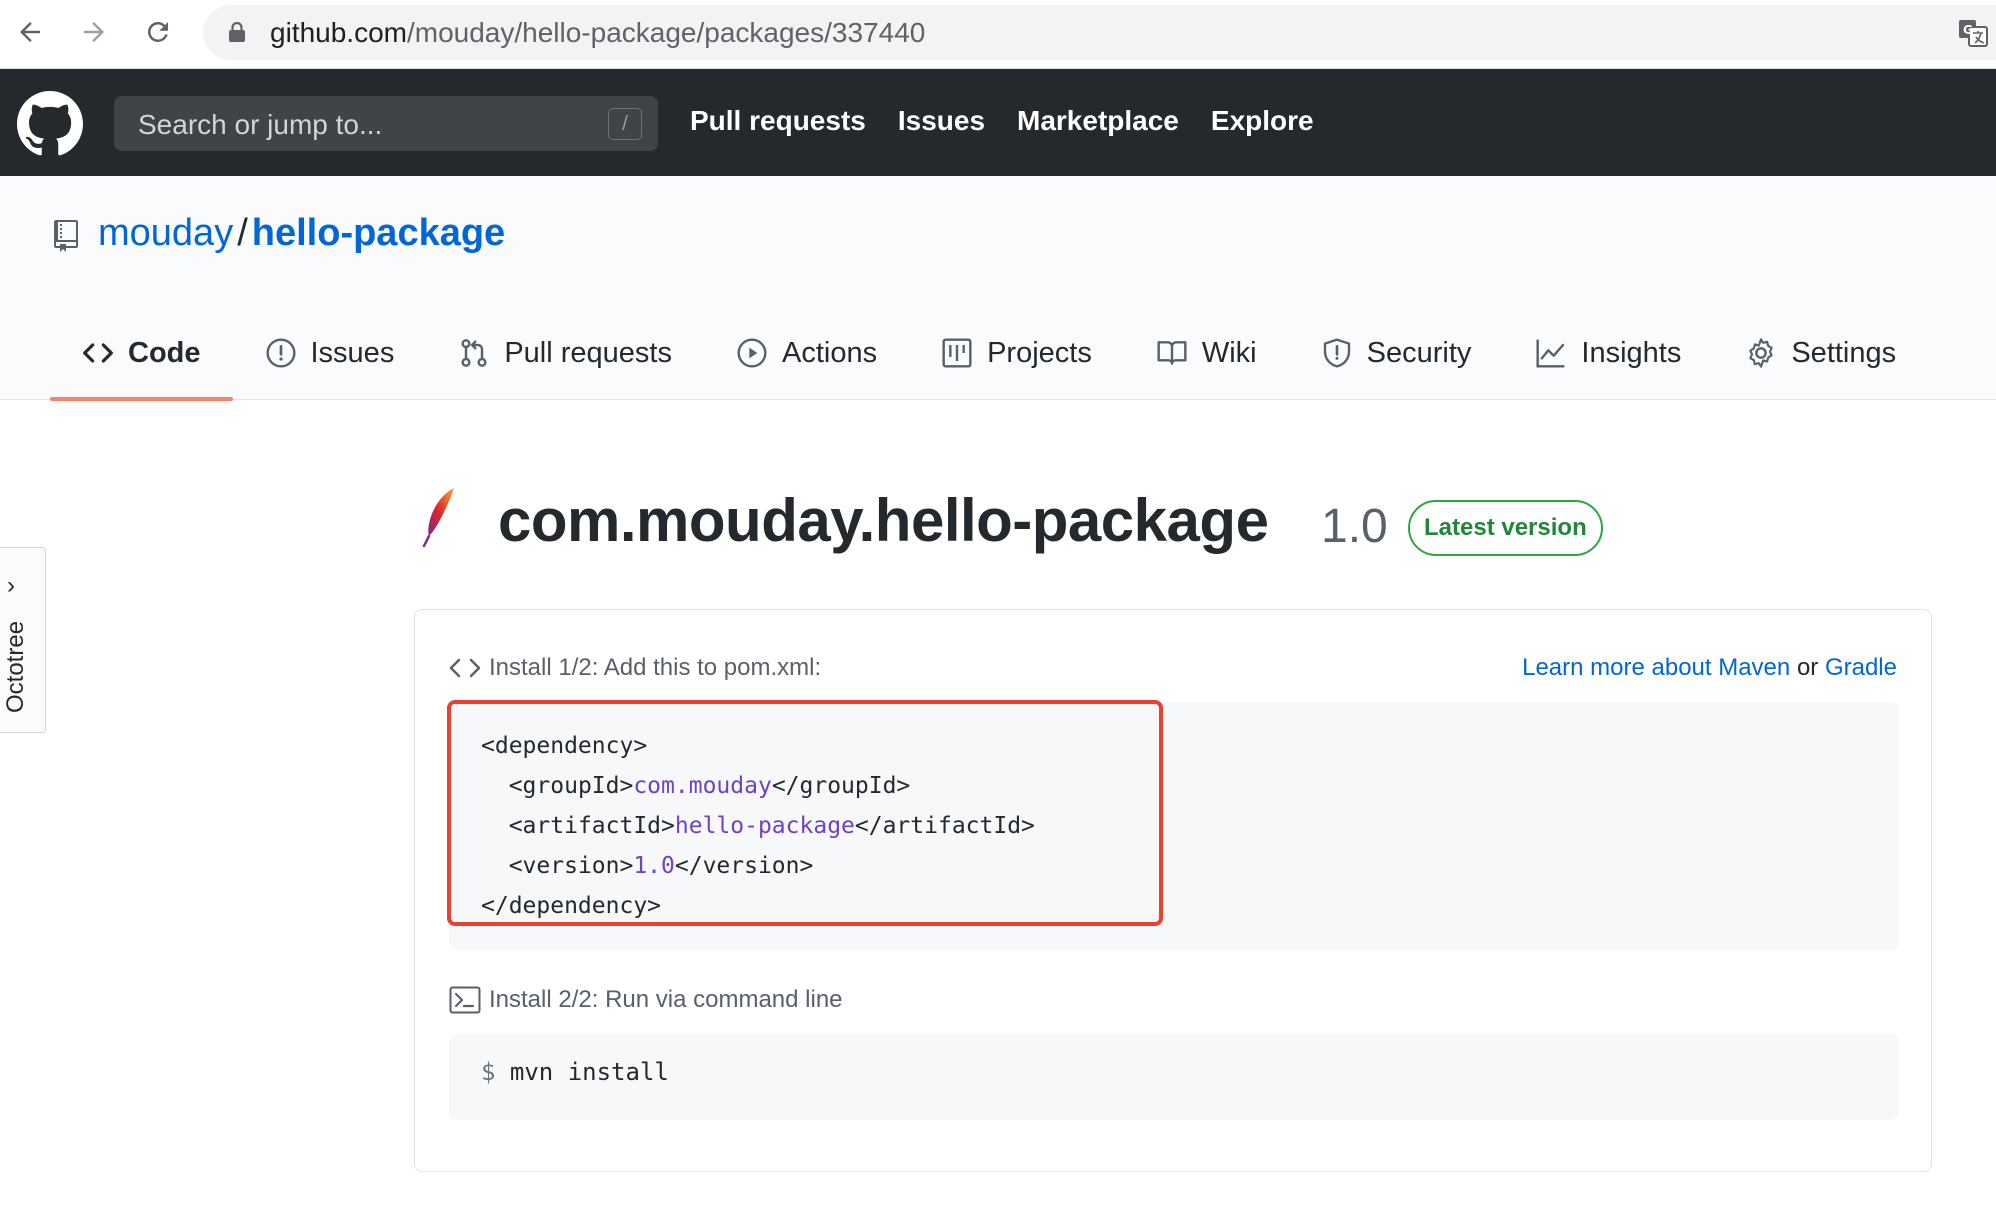 The width and height of the screenshot is (1996, 1222). Describe the element at coordinates (944, 826) in the screenshot. I see `code-token: </artifactId>` at that location.